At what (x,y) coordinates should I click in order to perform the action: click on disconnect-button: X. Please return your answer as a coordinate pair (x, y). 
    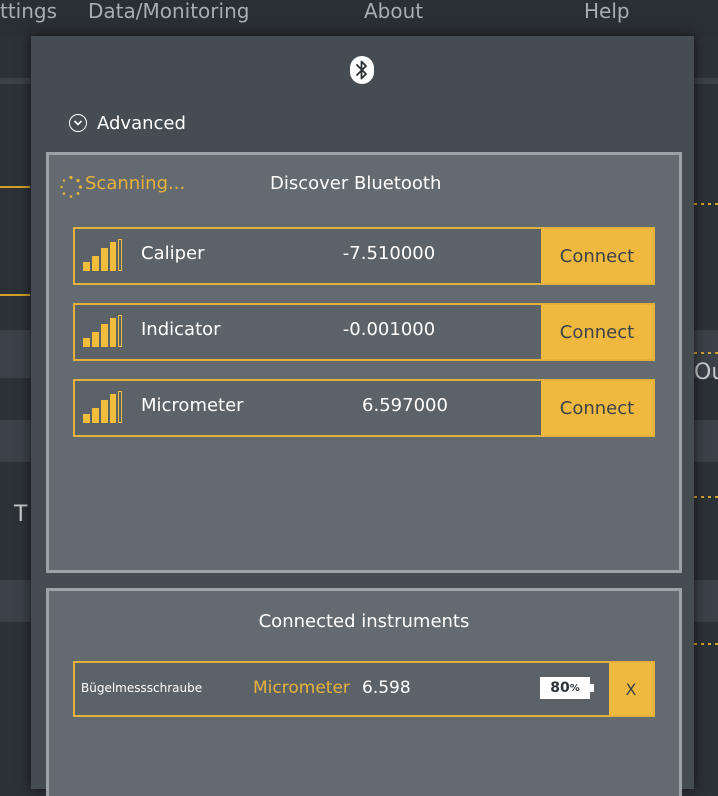
    Looking at the image, I should click on (631, 689).